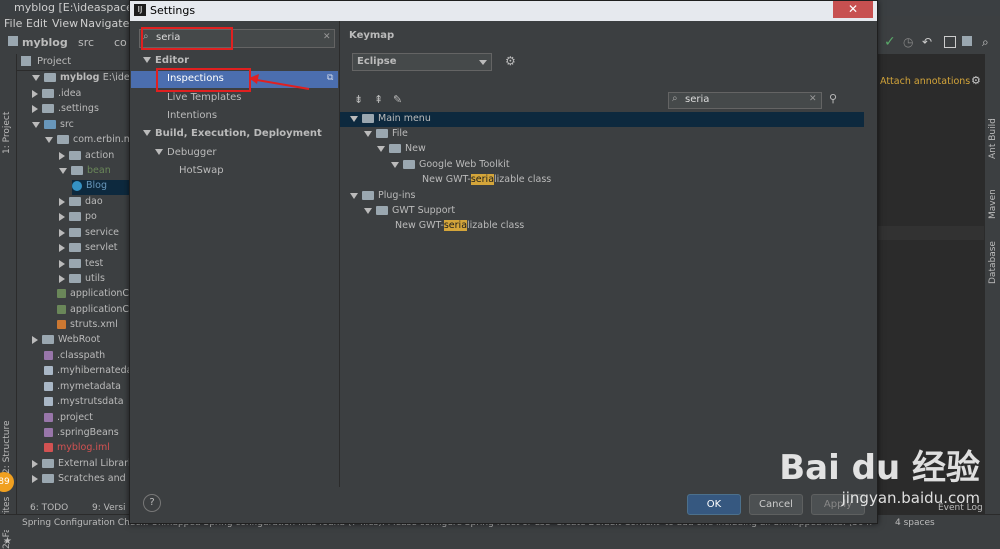  Describe the element at coordinates (422, 62) in the screenshot. I see `keymap-select: Eclipse` at that location.